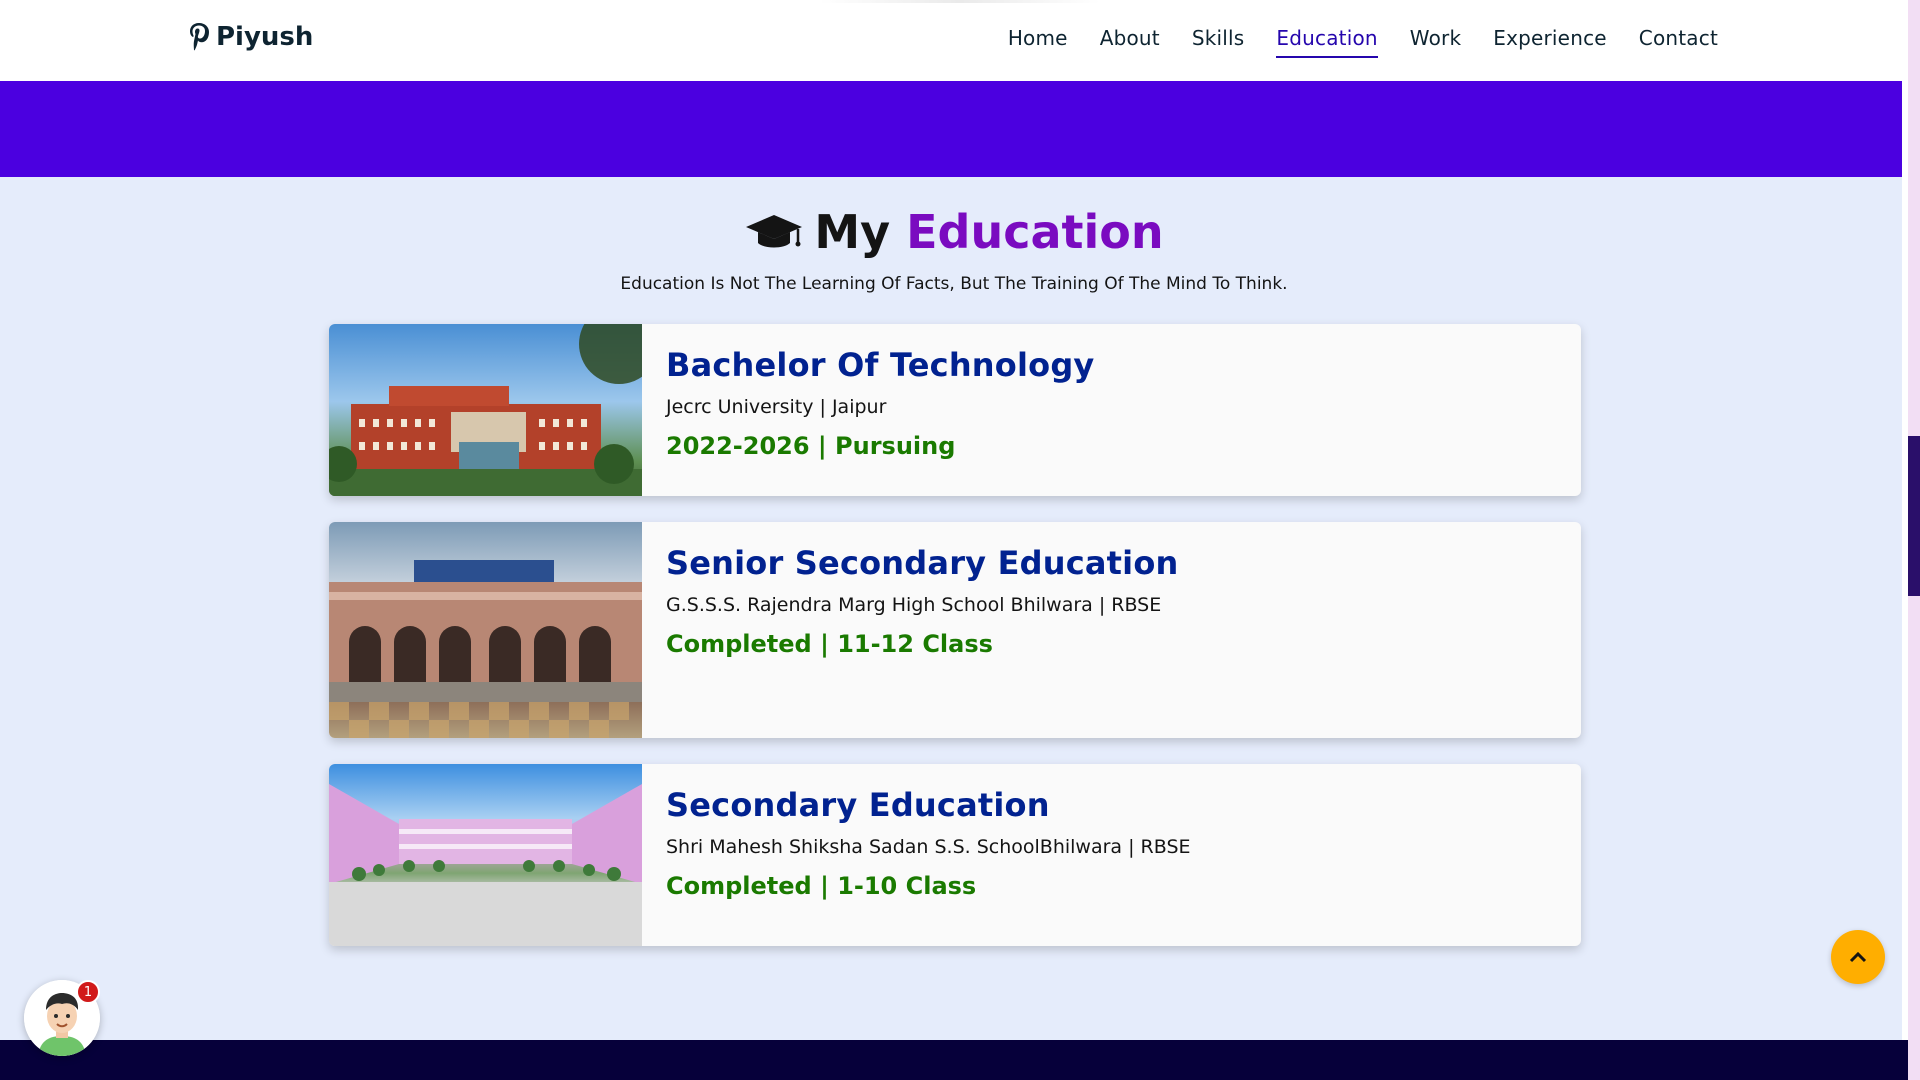 The height and width of the screenshot is (1080, 1920). Describe the element at coordinates (1550, 42) in the screenshot. I see `nav-experience: Experience` at that location.